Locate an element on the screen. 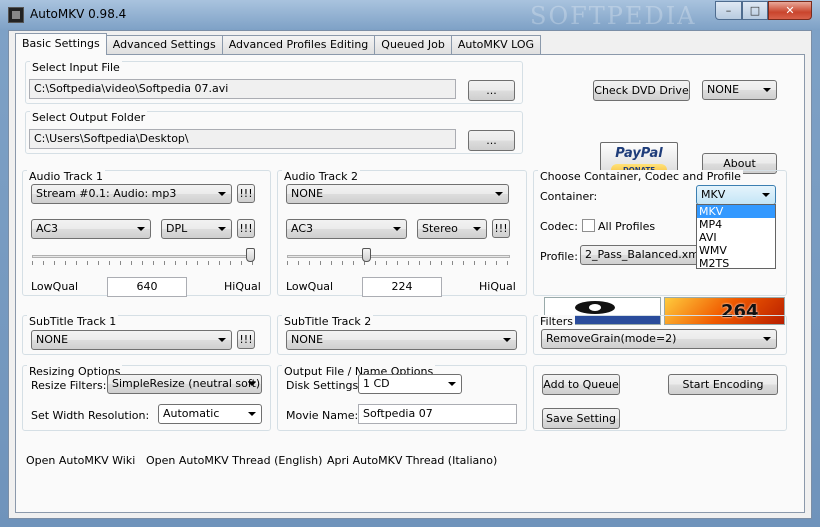 This screenshot has width=820, height=527. container-option: MP4 is located at coordinates (736, 224).